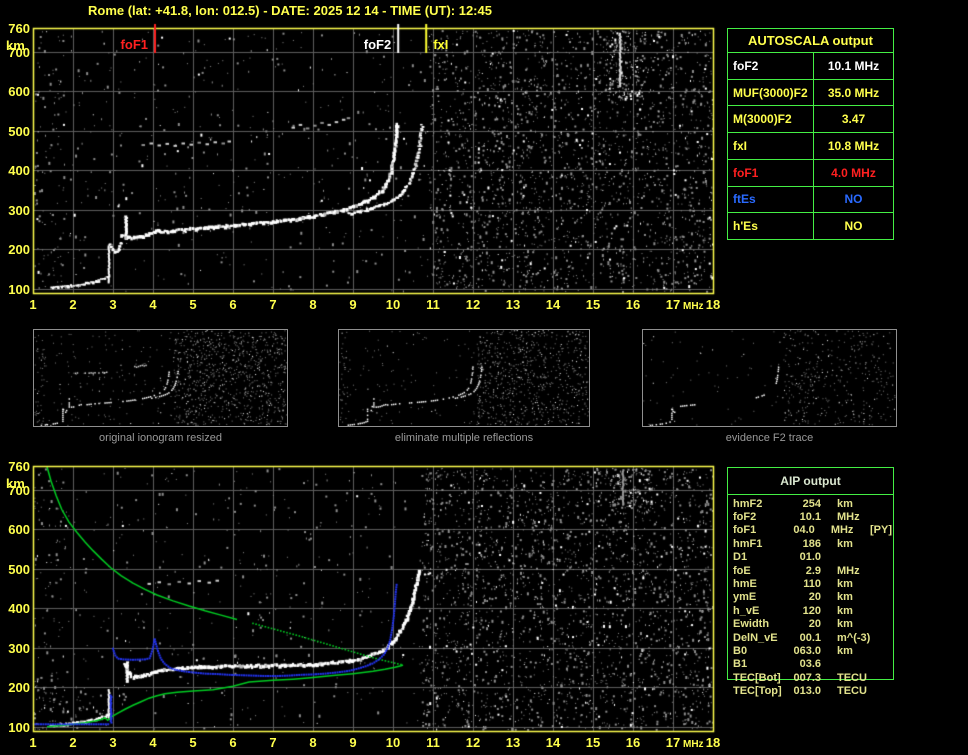 This screenshot has width=968, height=755. I want to click on thumbnail-evidence-f2-trace, so click(769, 378).